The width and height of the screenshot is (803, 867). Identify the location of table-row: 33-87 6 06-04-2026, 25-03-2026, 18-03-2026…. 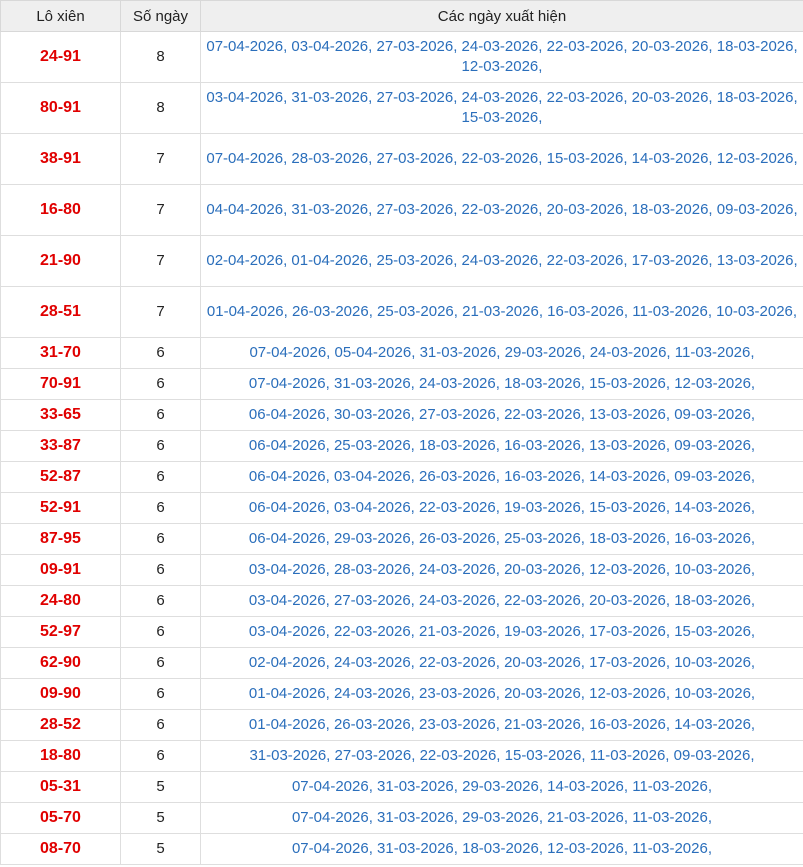
(401, 446).